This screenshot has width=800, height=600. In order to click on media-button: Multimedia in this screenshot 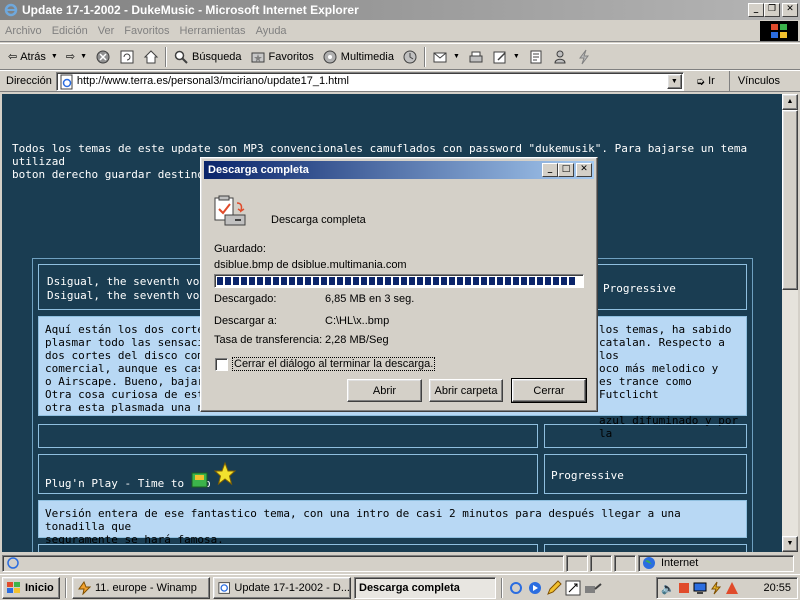, I will do `click(358, 57)`.